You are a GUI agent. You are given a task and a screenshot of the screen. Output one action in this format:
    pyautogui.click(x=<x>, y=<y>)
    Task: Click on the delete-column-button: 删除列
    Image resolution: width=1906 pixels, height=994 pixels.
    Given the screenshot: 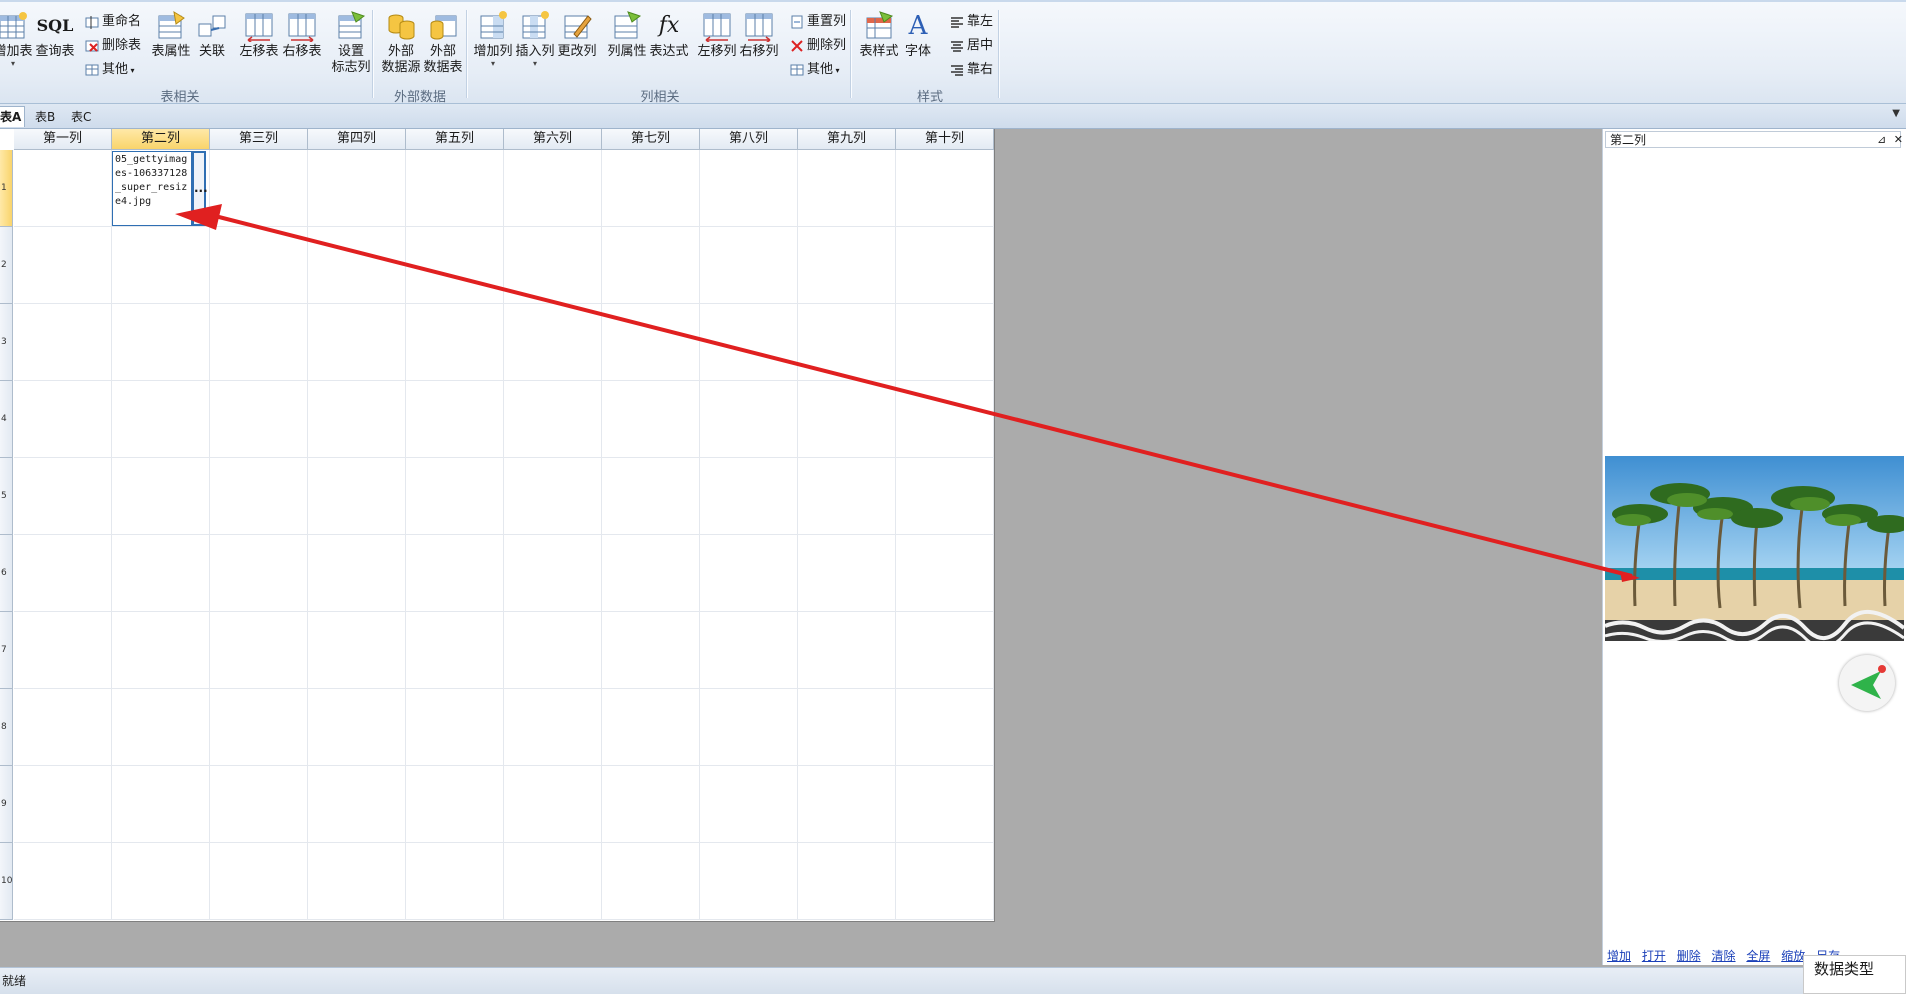 What is the action you would take?
    pyautogui.click(x=818, y=46)
    